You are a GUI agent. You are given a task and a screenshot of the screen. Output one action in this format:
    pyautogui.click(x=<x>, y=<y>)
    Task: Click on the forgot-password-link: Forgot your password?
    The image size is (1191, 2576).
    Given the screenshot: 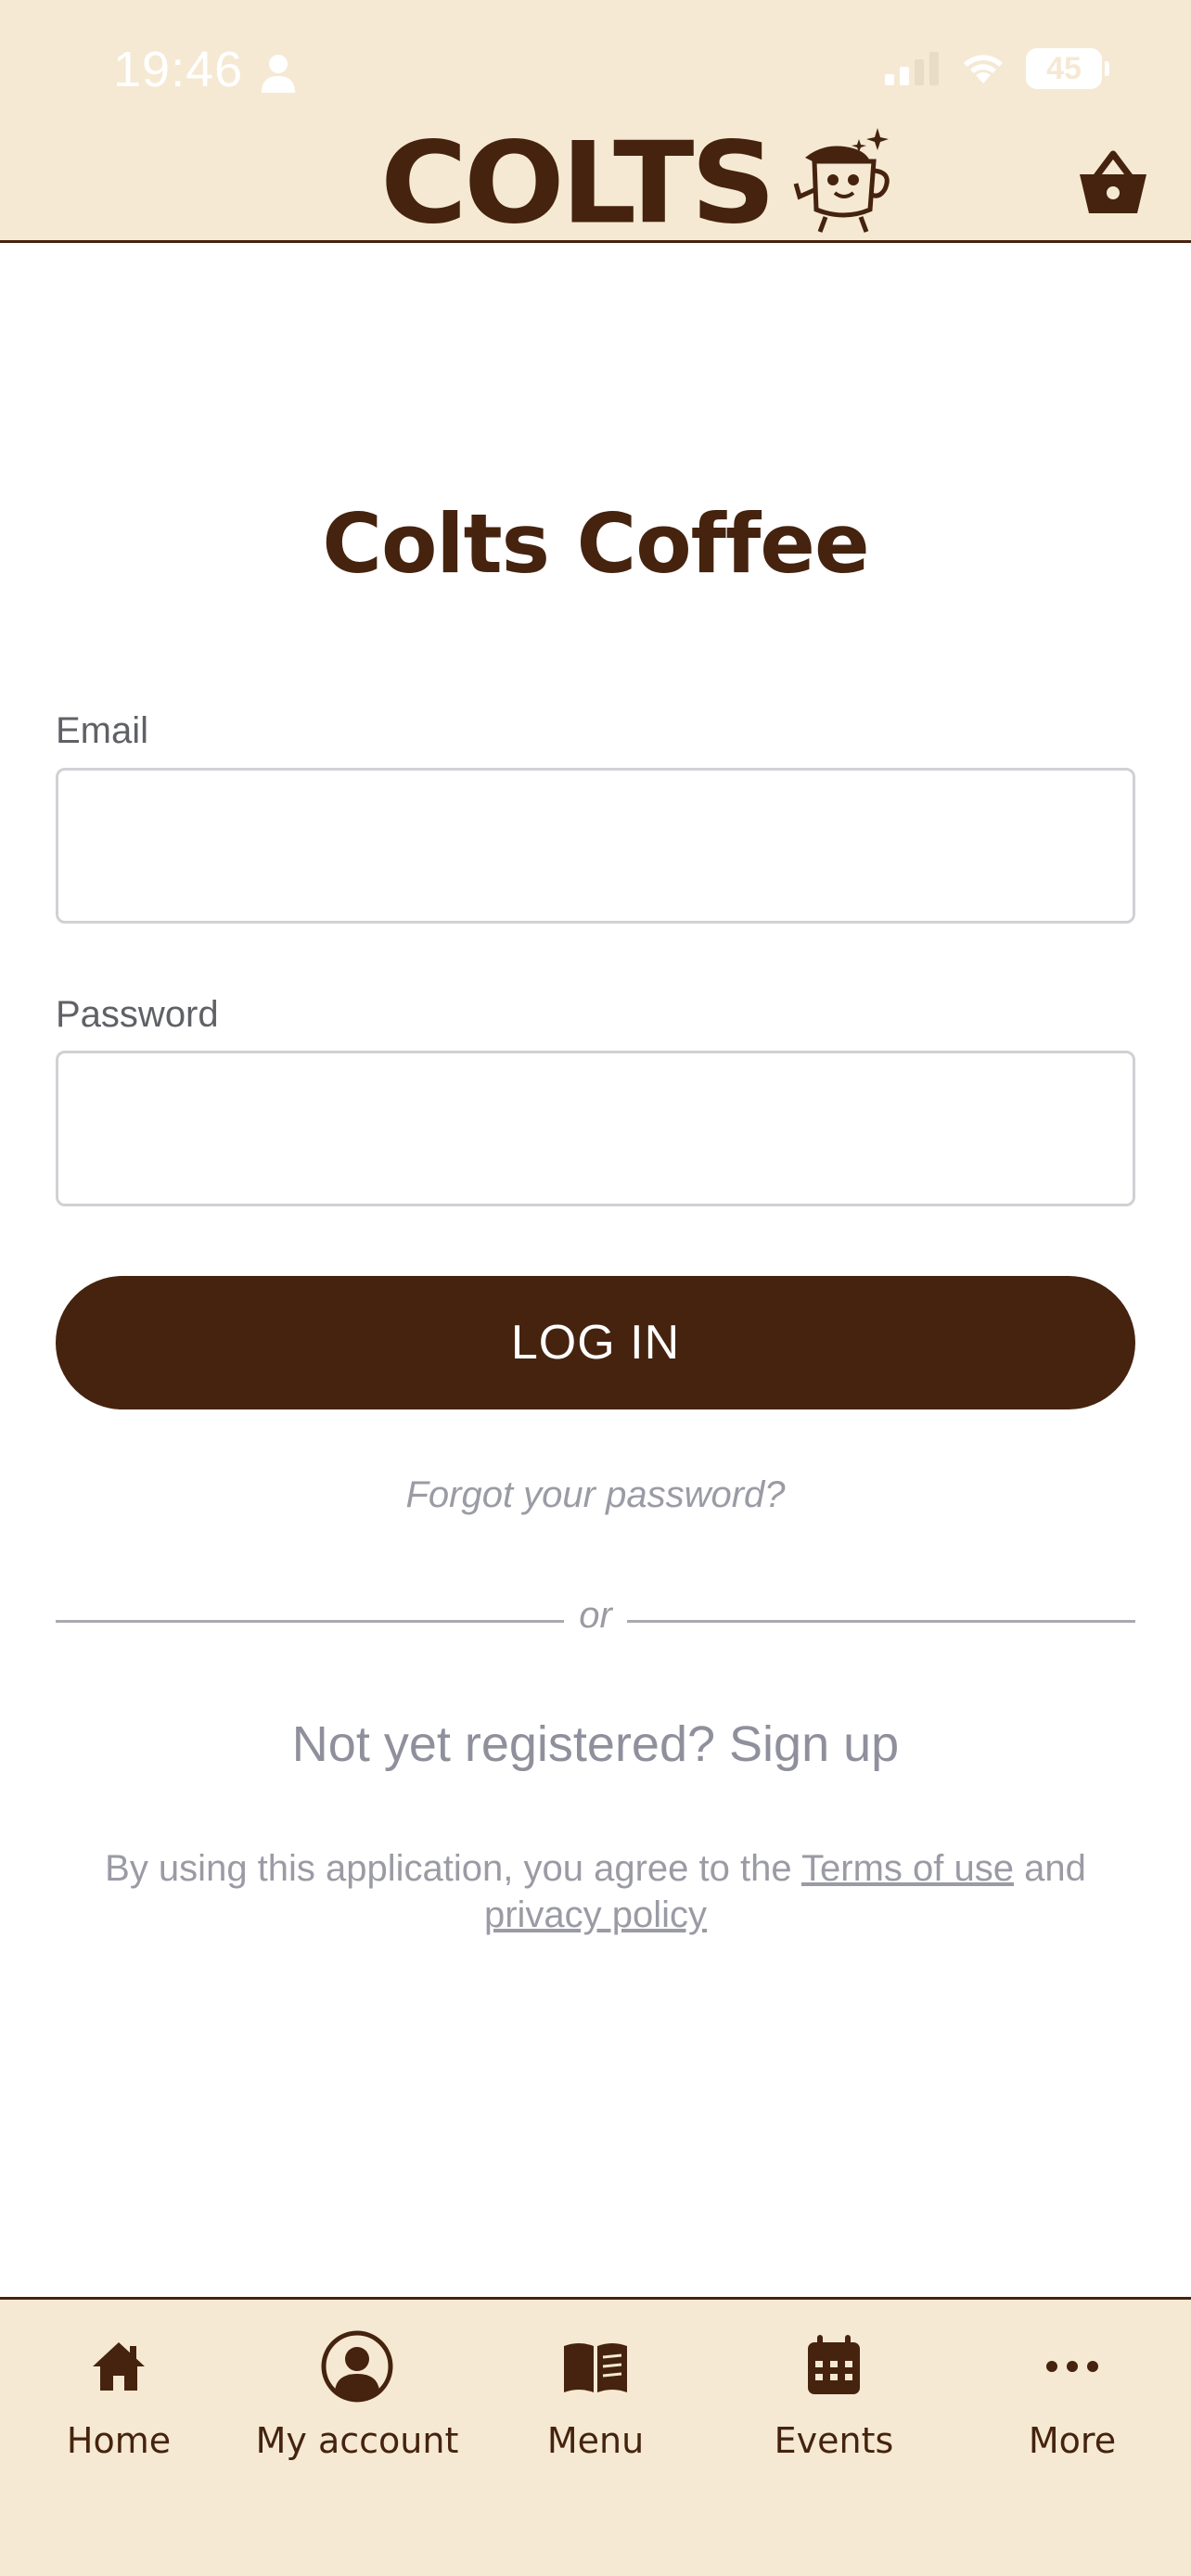 What is the action you would take?
    pyautogui.click(x=595, y=1495)
    